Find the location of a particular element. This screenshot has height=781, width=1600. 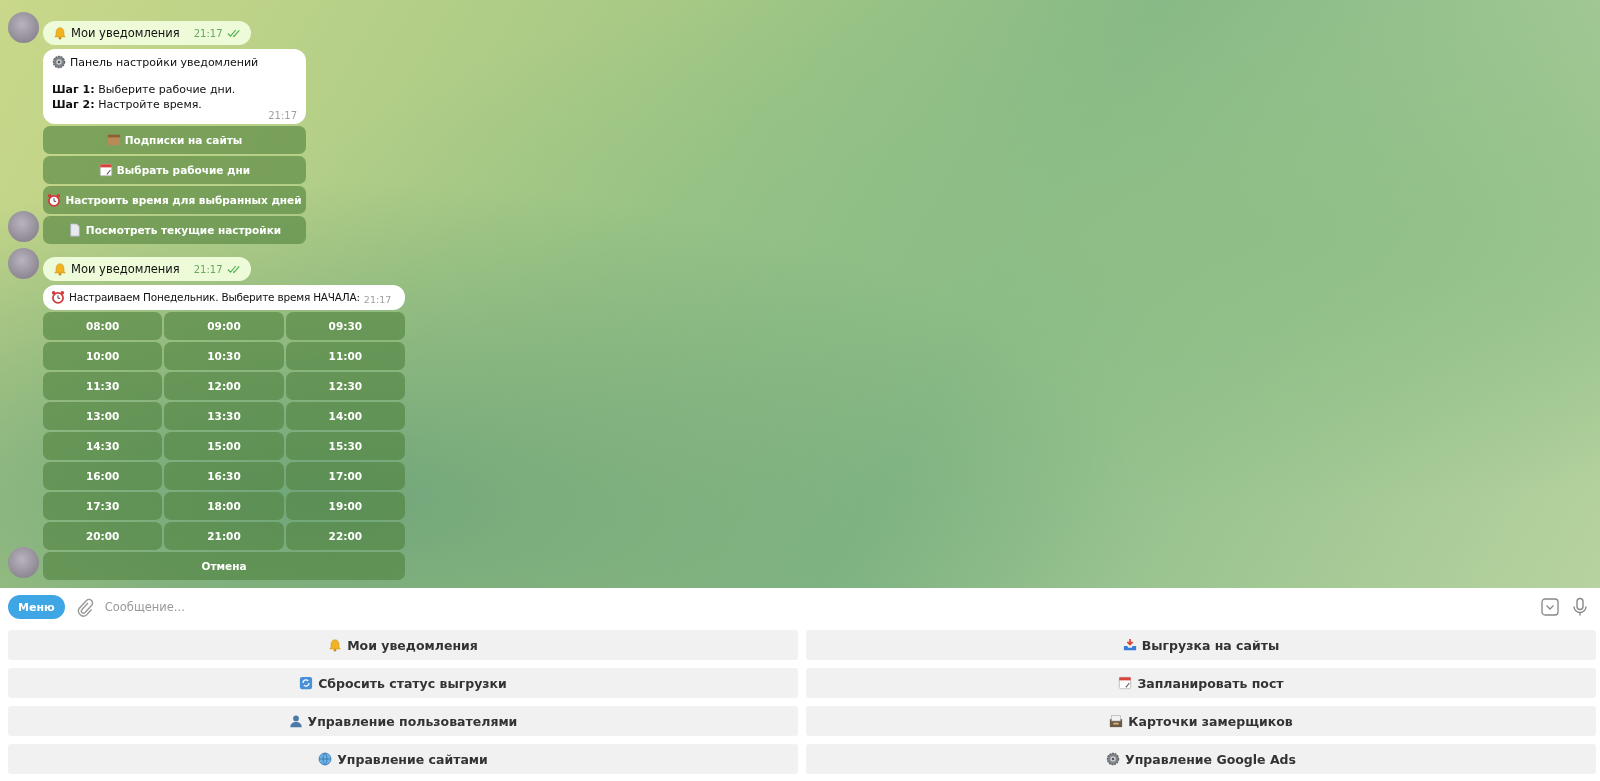

keyboard-button: Управление пользователями is located at coordinates (403, 721).